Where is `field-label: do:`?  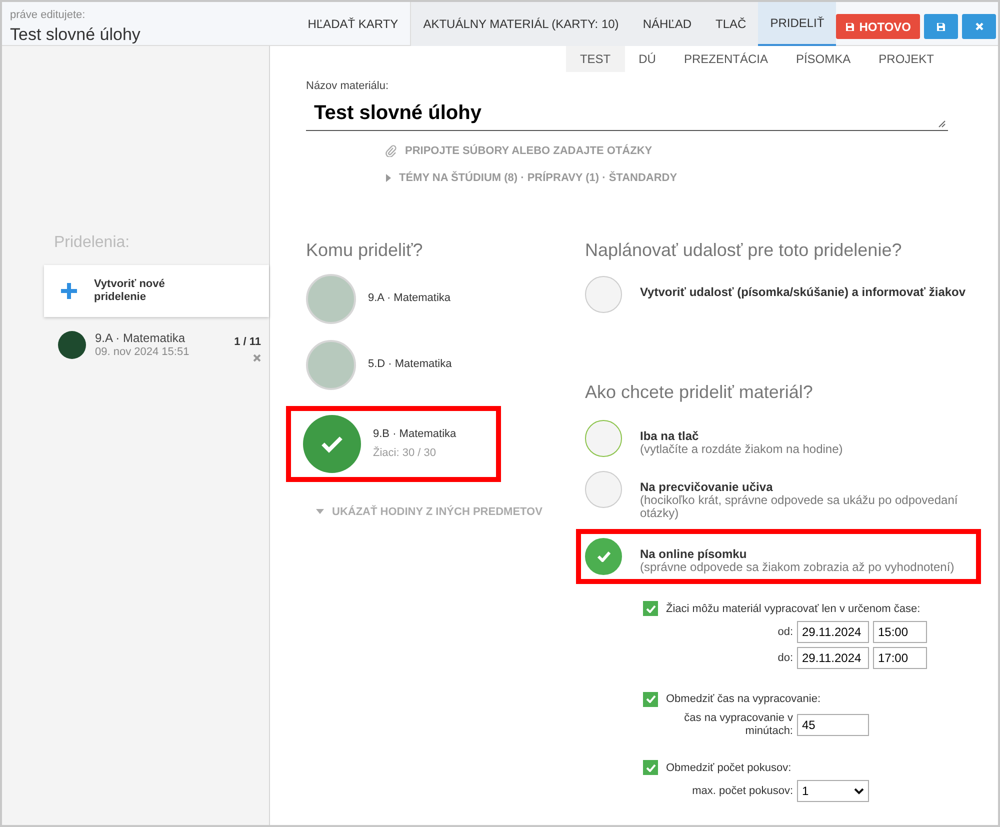 field-label: do: is located at coordinates (784, 658).